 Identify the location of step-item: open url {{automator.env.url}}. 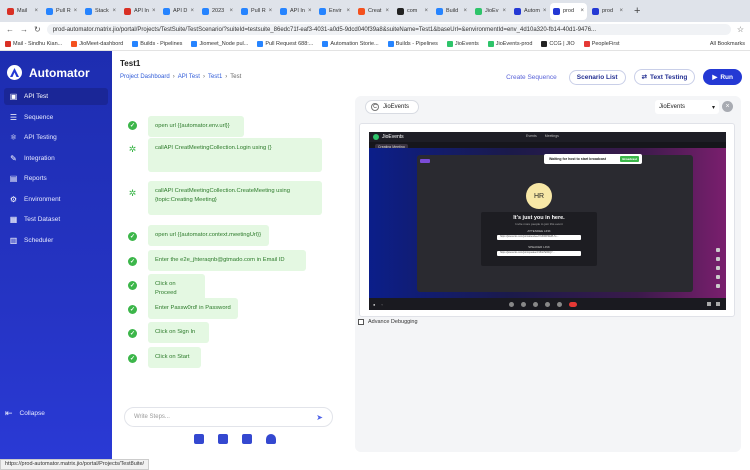
(196, 126).